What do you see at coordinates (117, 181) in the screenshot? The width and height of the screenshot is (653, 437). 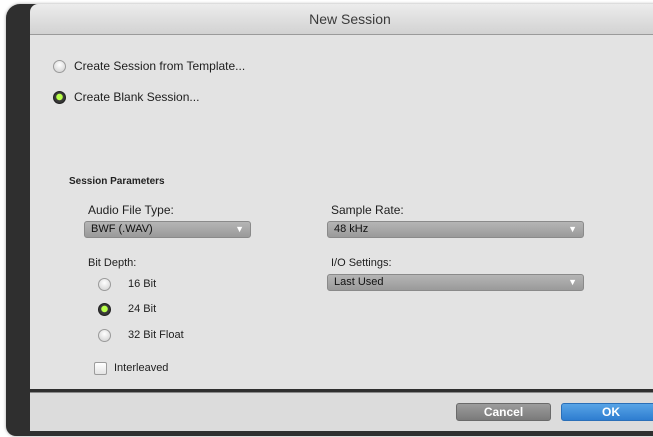 I see `session-parameters-heading: Session Parameters` at bounding box center [117, 181].